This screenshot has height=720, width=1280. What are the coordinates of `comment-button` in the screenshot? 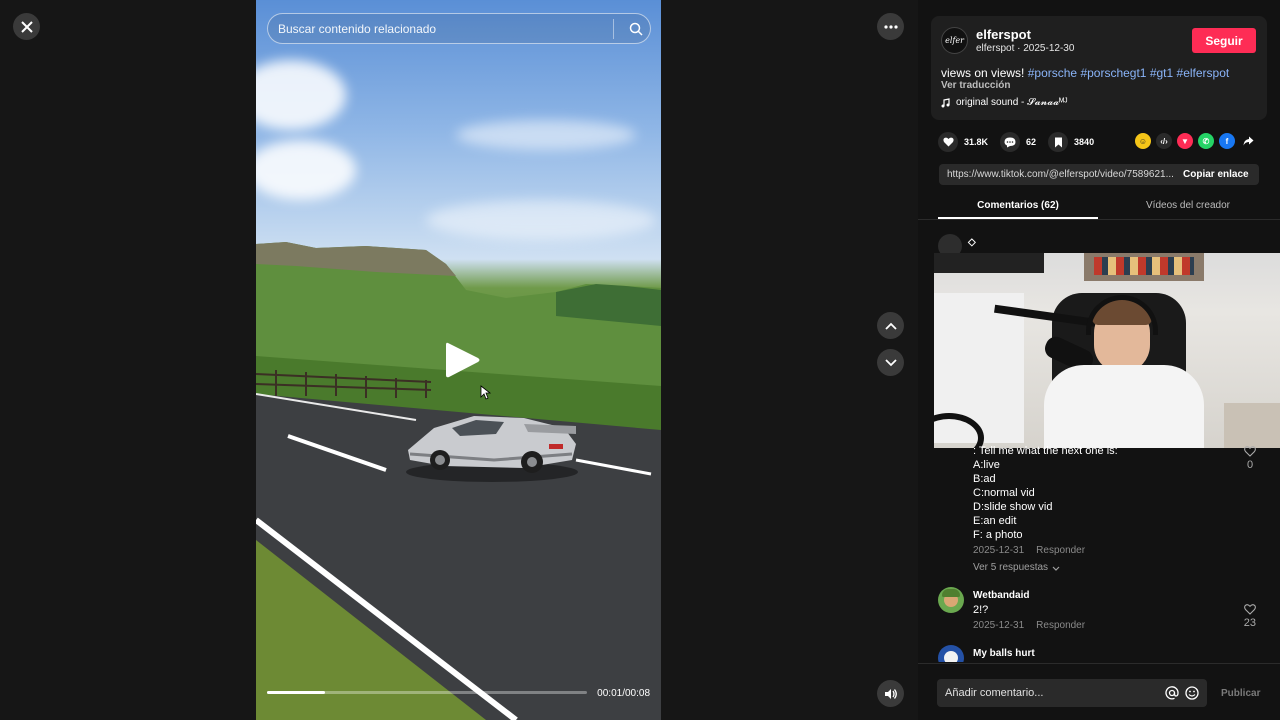 It's located at (1010, 142).